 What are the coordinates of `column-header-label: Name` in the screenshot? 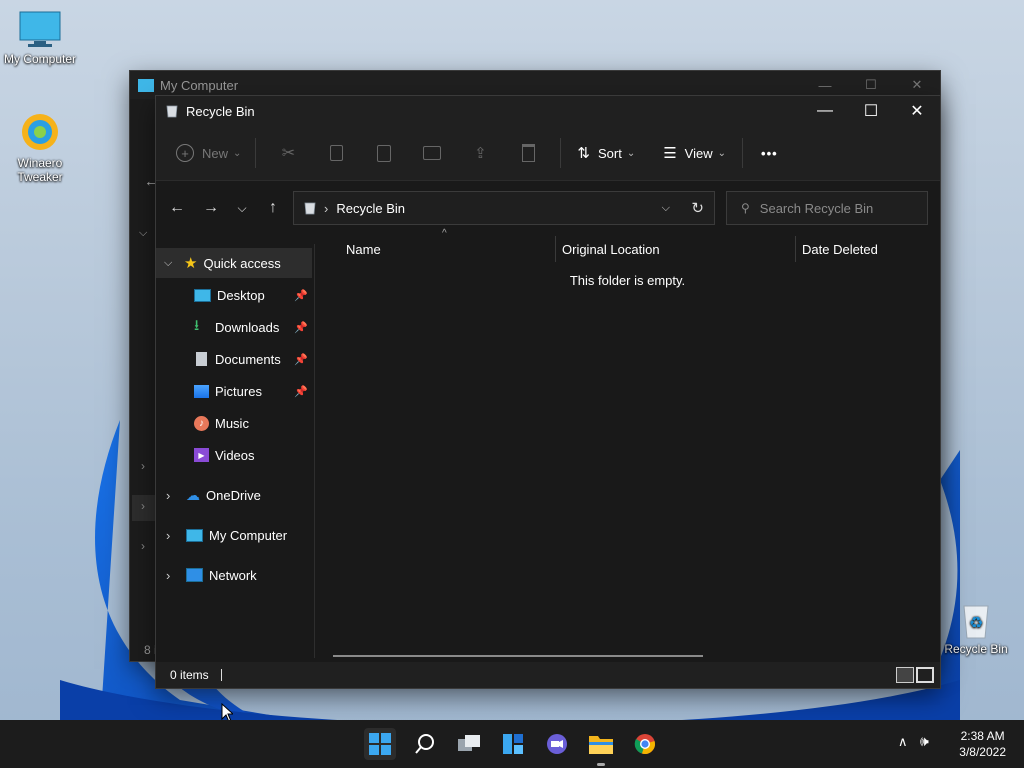 It's located at (363, 249).